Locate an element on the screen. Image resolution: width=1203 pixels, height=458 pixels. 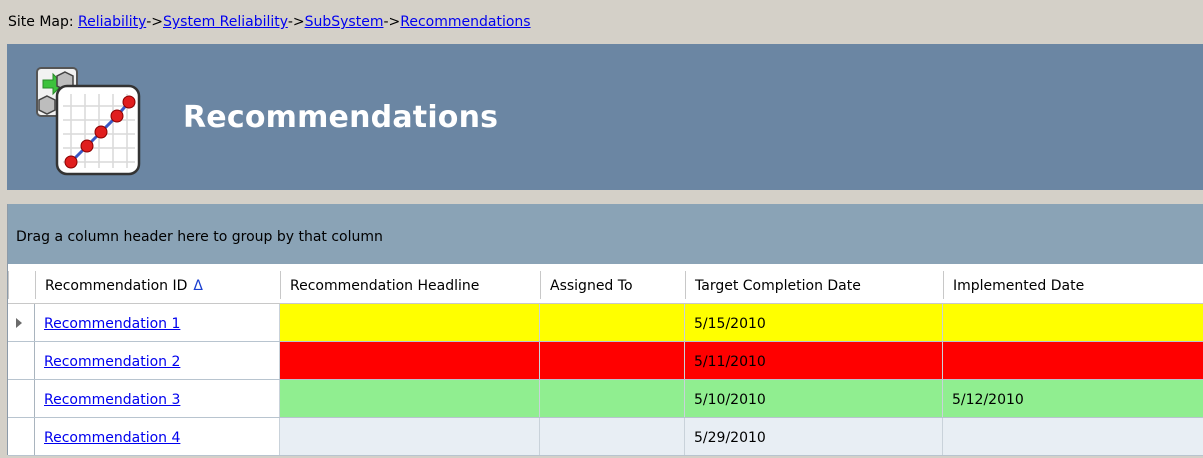
table-row: Recommendation 1 5/15/2010 is located at coordinates (605, 323).